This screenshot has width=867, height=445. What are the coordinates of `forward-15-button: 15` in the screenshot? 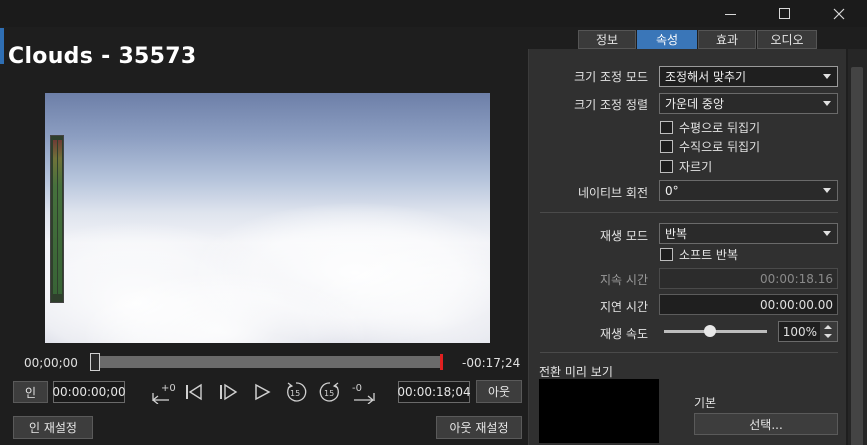 It's located at (330, 392).